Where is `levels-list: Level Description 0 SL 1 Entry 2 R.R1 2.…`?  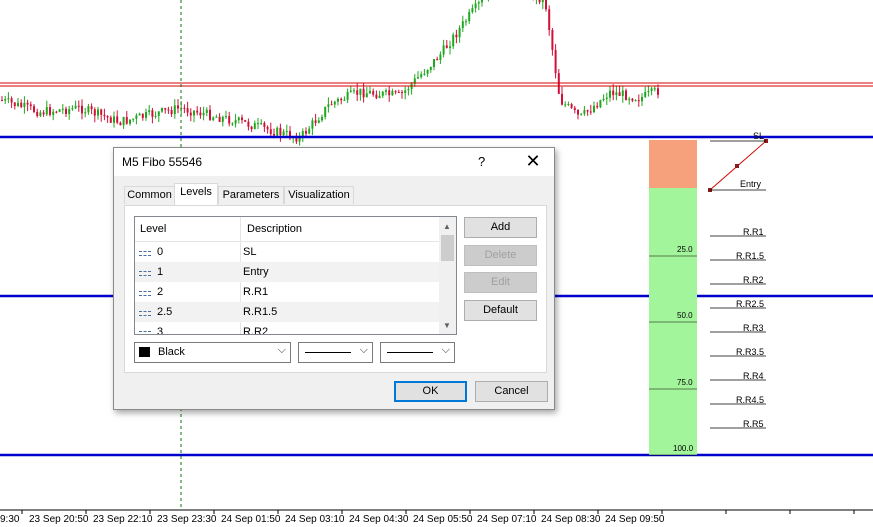 levels-list: Level Description 0 SL 1 Entry 2 R.R1 2.… is located at coordinates (295, 275).